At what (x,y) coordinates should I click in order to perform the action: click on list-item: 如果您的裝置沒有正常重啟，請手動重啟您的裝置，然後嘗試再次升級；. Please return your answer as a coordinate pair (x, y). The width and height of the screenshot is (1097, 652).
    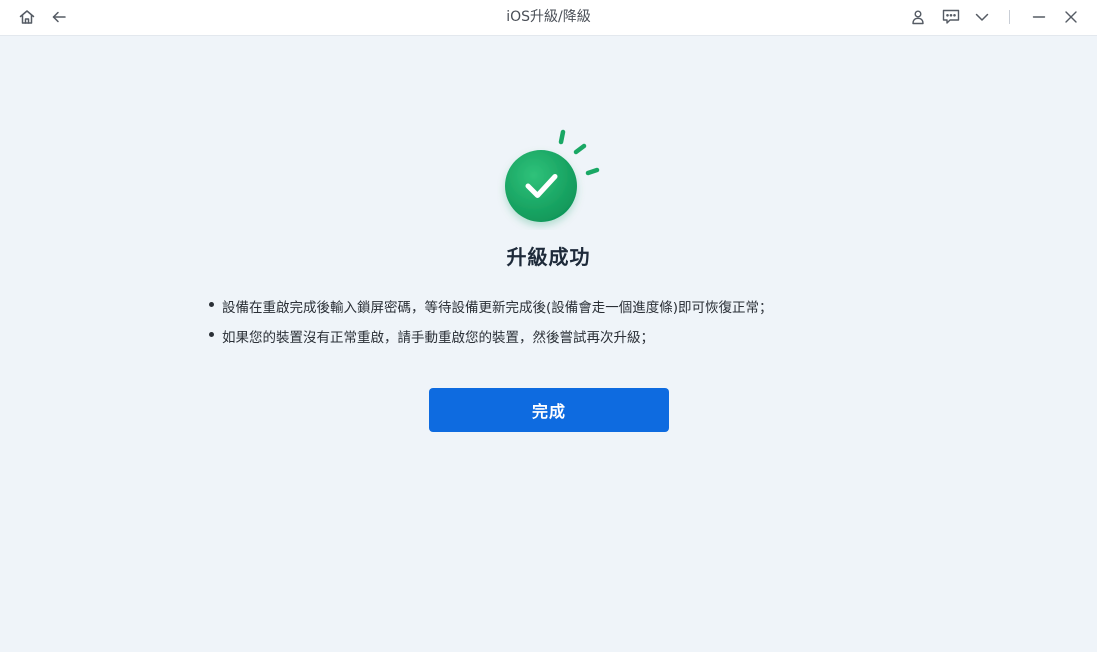
    Looking at the image, I should click on (490, 338).